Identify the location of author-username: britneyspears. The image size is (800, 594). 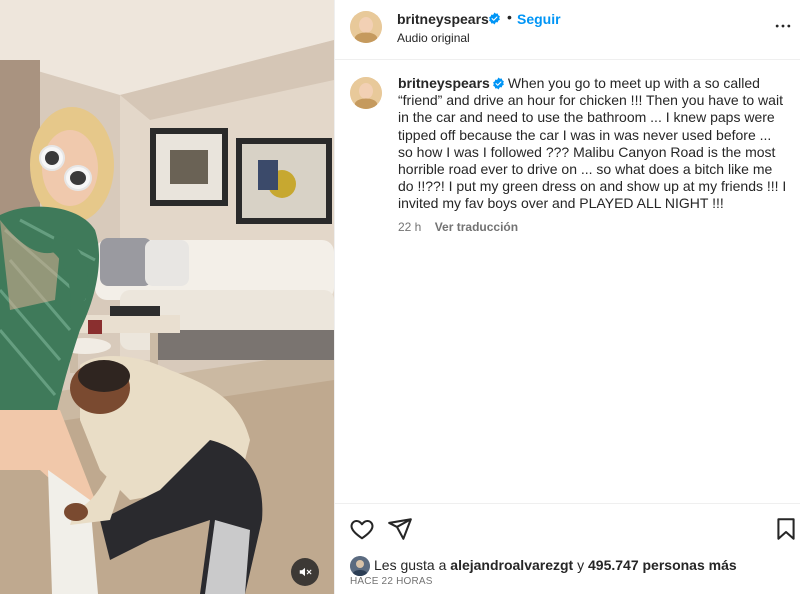
(443, 19).